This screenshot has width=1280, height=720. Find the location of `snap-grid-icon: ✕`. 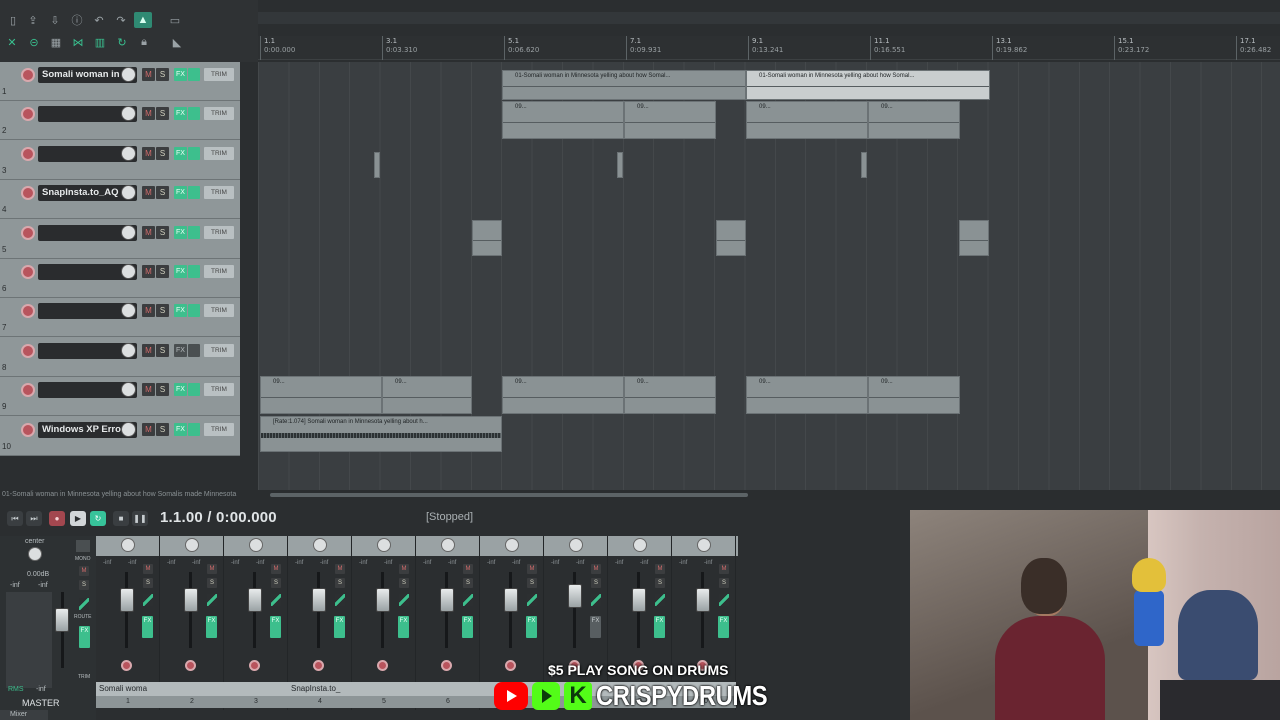

snap-grid-icon: ✕ is located at coordinates (12, 42).